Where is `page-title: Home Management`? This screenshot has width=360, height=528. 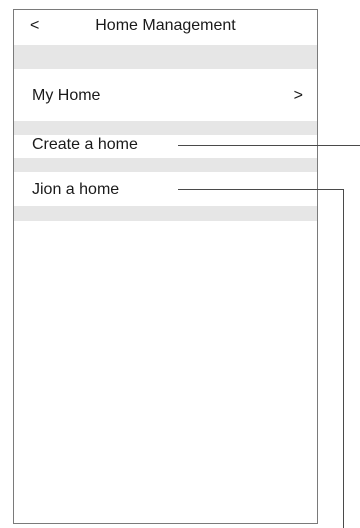
page-title: Home Management is located at coordinates (165, 25).